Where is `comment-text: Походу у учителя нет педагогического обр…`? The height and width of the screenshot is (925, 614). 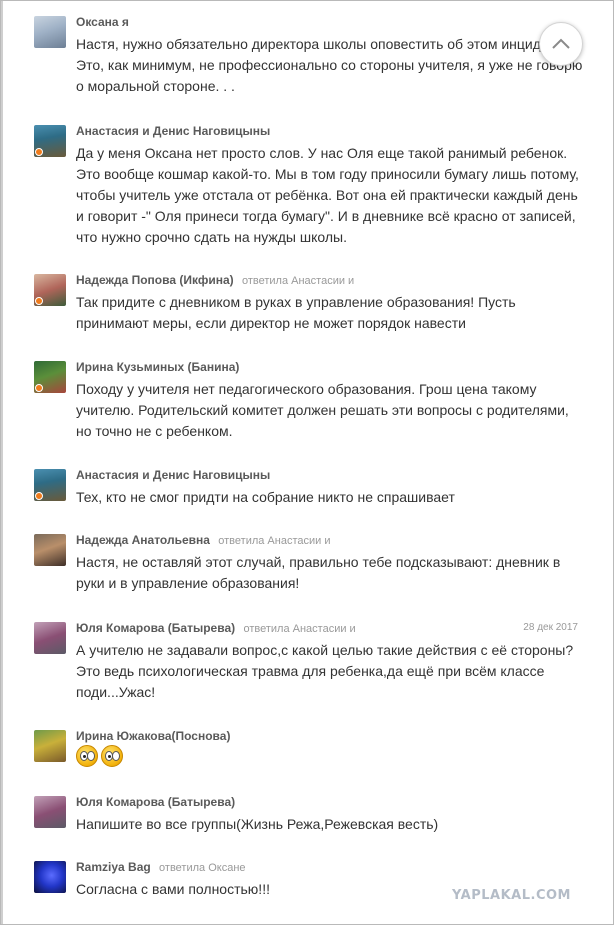 comment-text: Походу у учителя нет педагогического обр… is located at coordinates (322, 410).